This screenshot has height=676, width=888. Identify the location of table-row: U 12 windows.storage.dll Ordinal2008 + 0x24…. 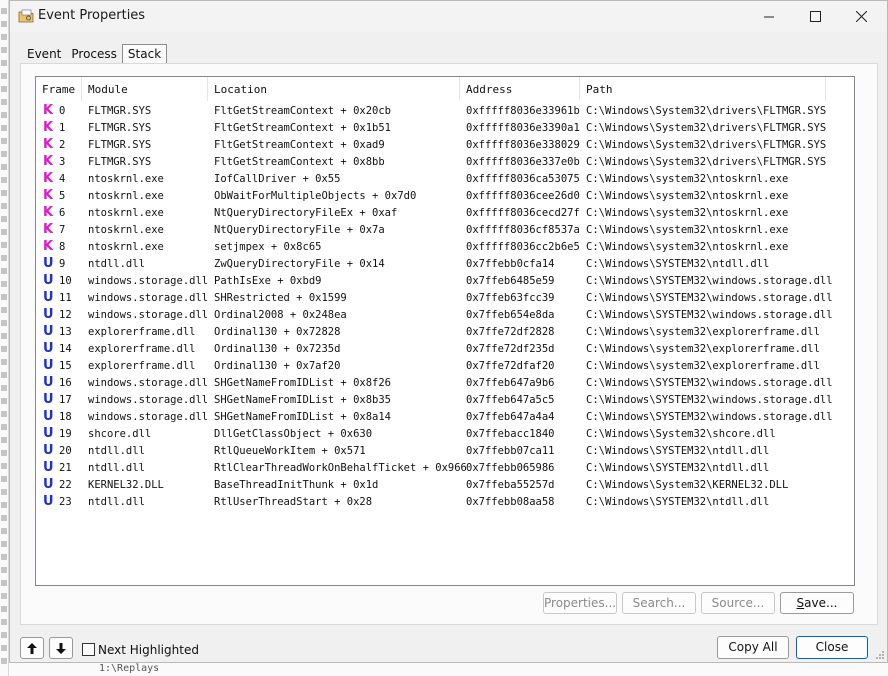
(445, 315).